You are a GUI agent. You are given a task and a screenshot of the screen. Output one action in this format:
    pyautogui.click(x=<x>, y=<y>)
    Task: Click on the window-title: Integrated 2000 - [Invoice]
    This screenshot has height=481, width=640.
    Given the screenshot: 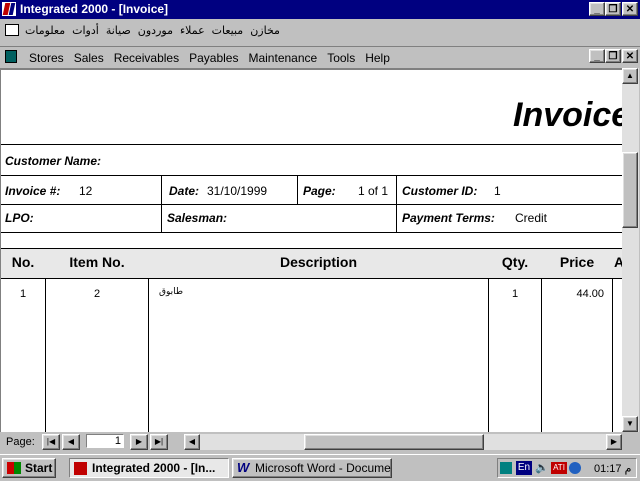 What is the action you would take?
    pyautogui.click(x=94, y=9)
    